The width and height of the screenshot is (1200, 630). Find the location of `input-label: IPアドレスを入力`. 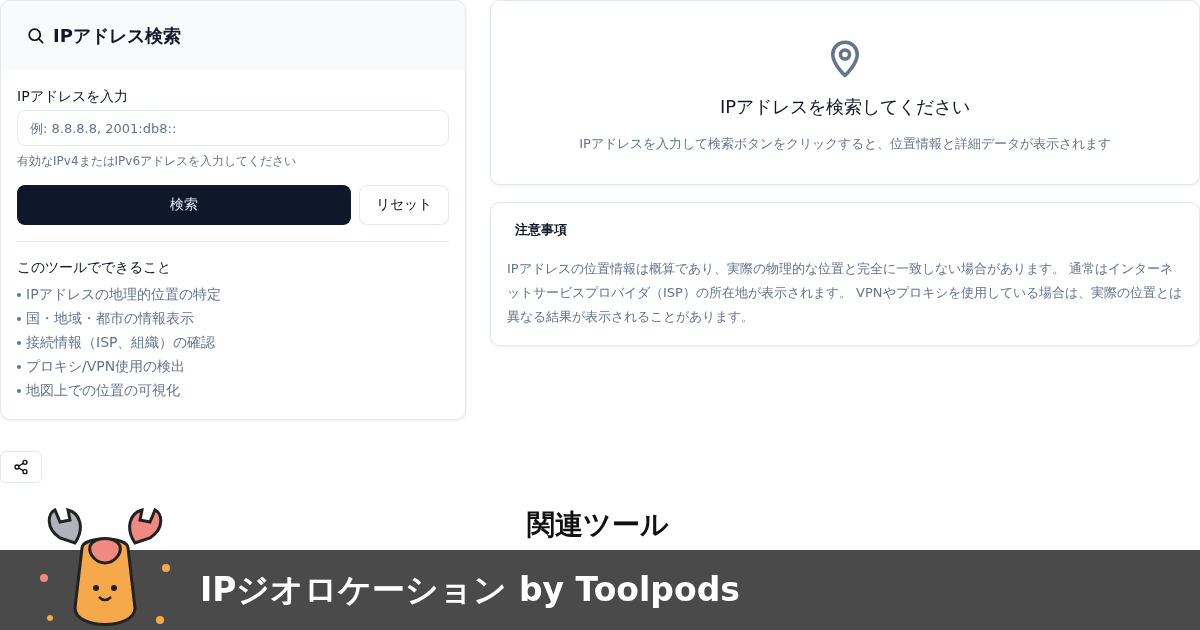

input-label: IPアドレスを入力 is located at coordinates (73, 97).